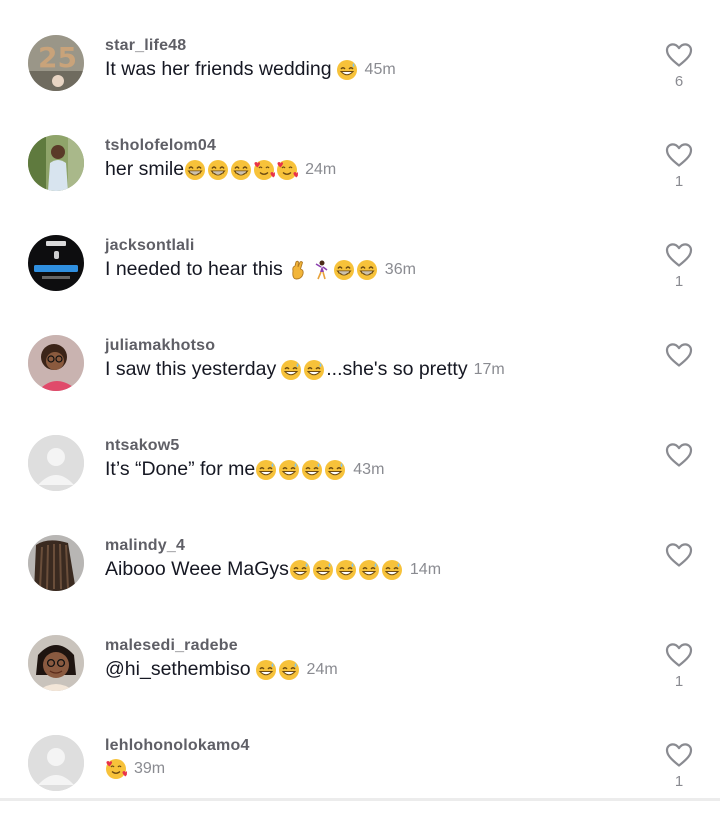 This screenshot has height=832, width=720. What do you see at coordinates (145, 46) in the screenshot?
I see `username: star_life48` at bounding box center [145, 46].